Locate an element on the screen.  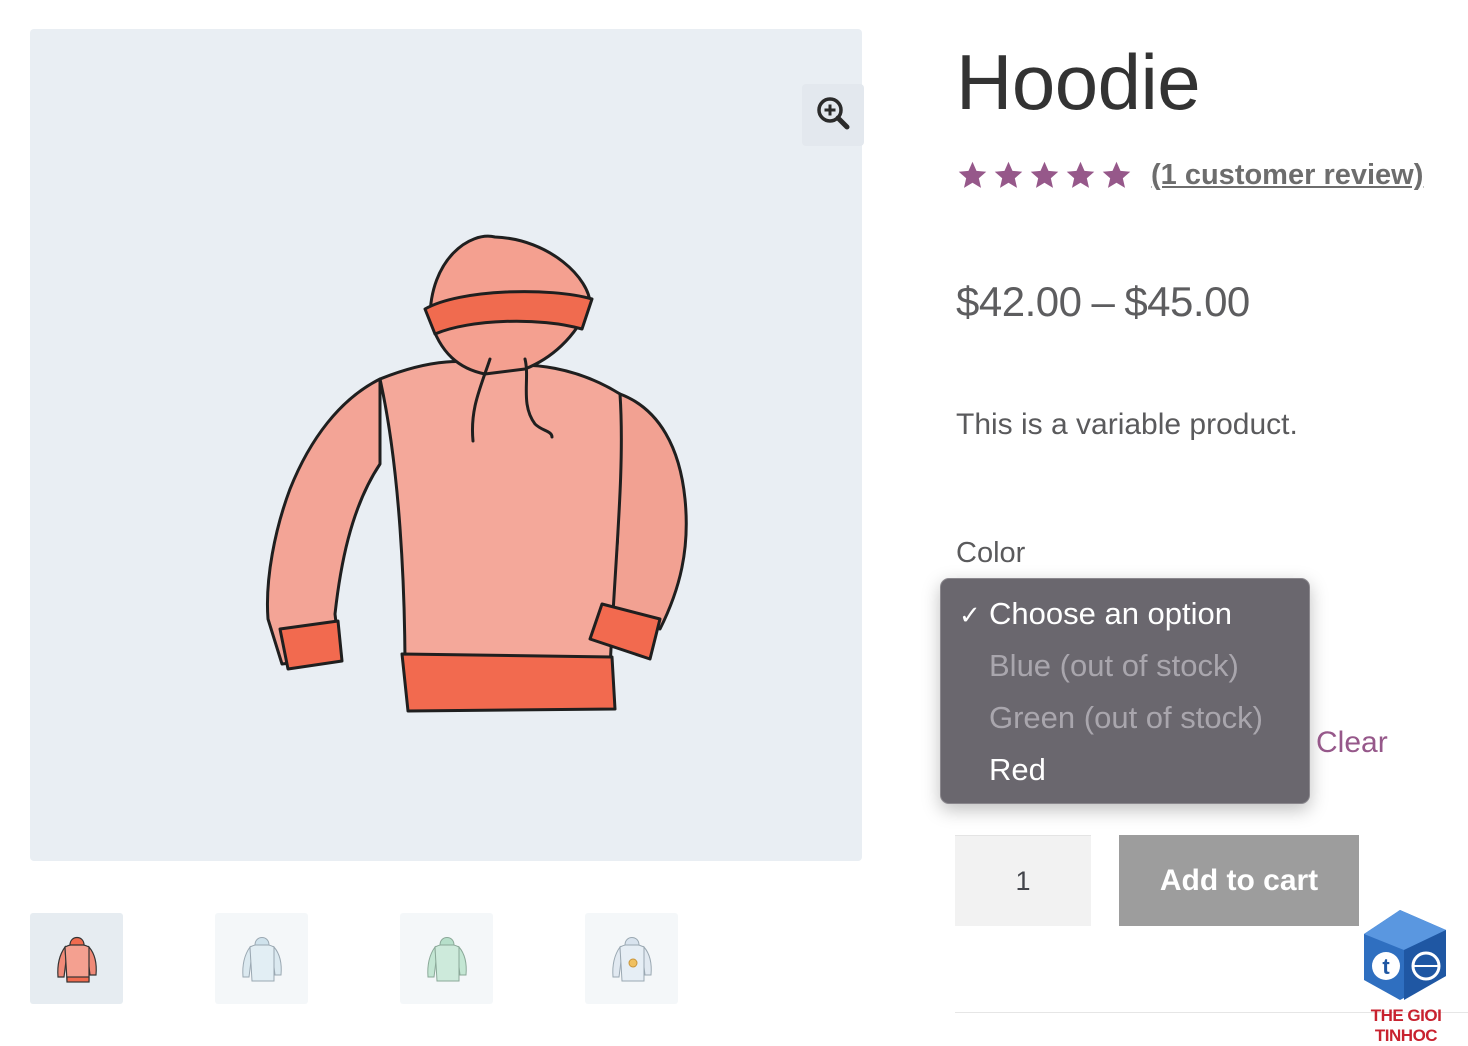
zoom-button is located at coordinates (833, 115).